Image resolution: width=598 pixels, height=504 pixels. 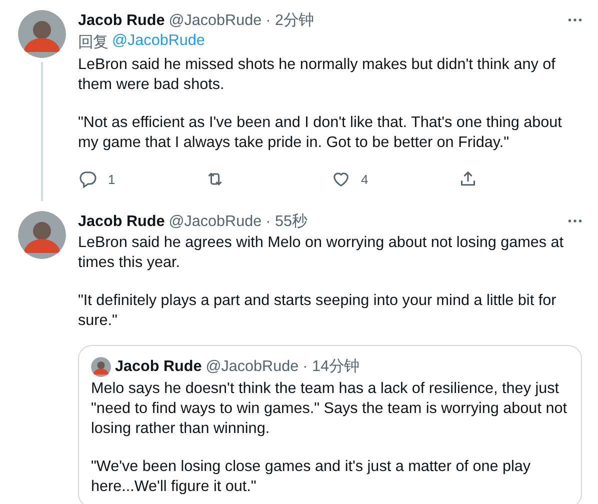 What do you see at coordinates (321, 253) in the screenshot?
I see `tweet-text: LeBron said he agrees with Melo on worrying about not losing games at times this year.` at bounding box center [321, 253].